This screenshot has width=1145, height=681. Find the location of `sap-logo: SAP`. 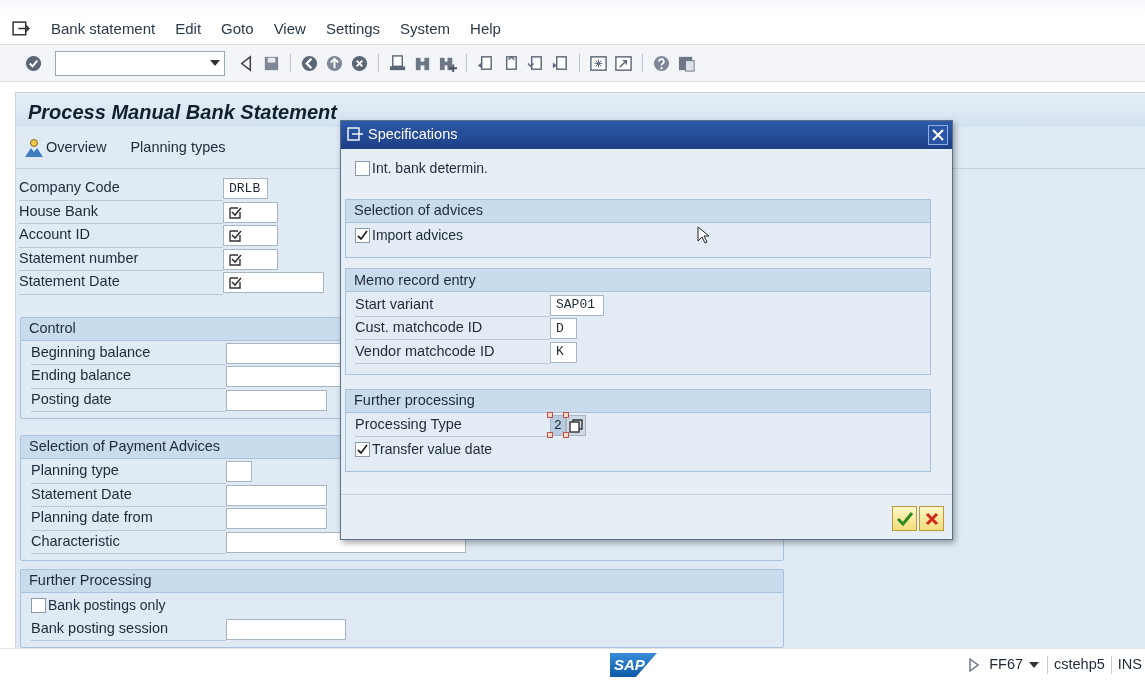

sap-logo: SAP is located at coordinates (633, 665).